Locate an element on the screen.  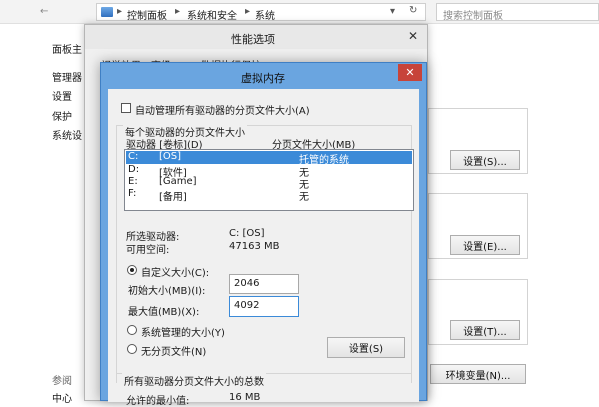
left-nav: 面板主 管理器 设置 保护 系统设 参阅 中心 is located at coordinates (42, 214).